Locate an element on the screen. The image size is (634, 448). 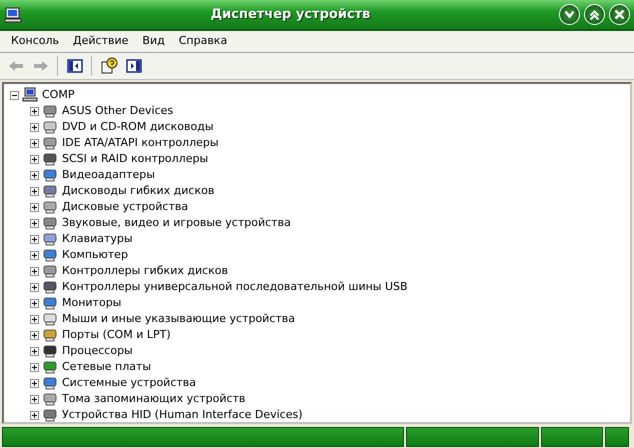
chevron-down-icon is located at coordinates (569, 14).